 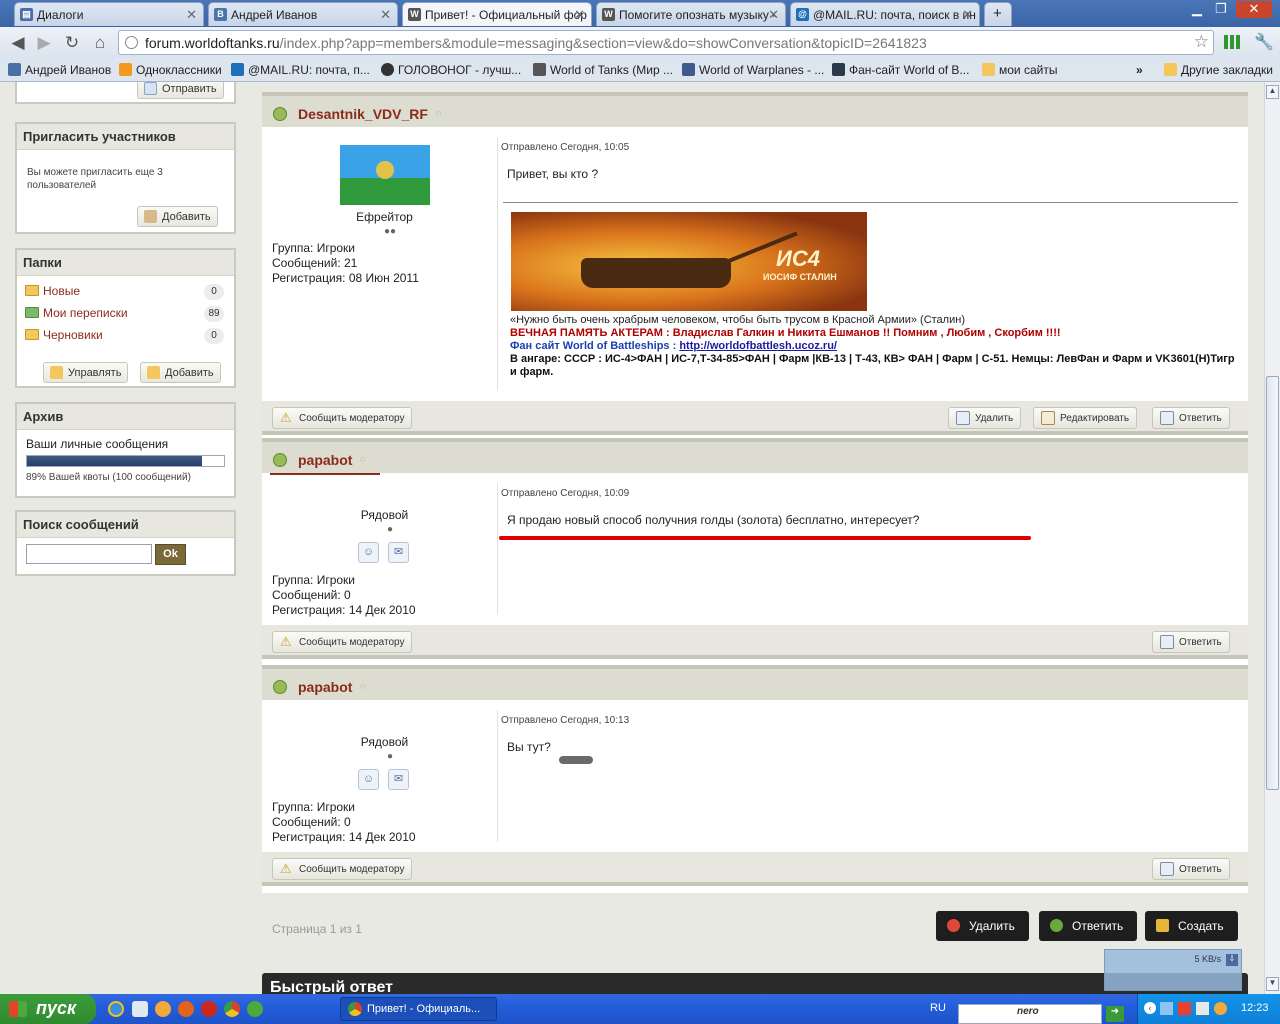 I want to click on edit-button: Редактировать, so click(x=1085, y=418).